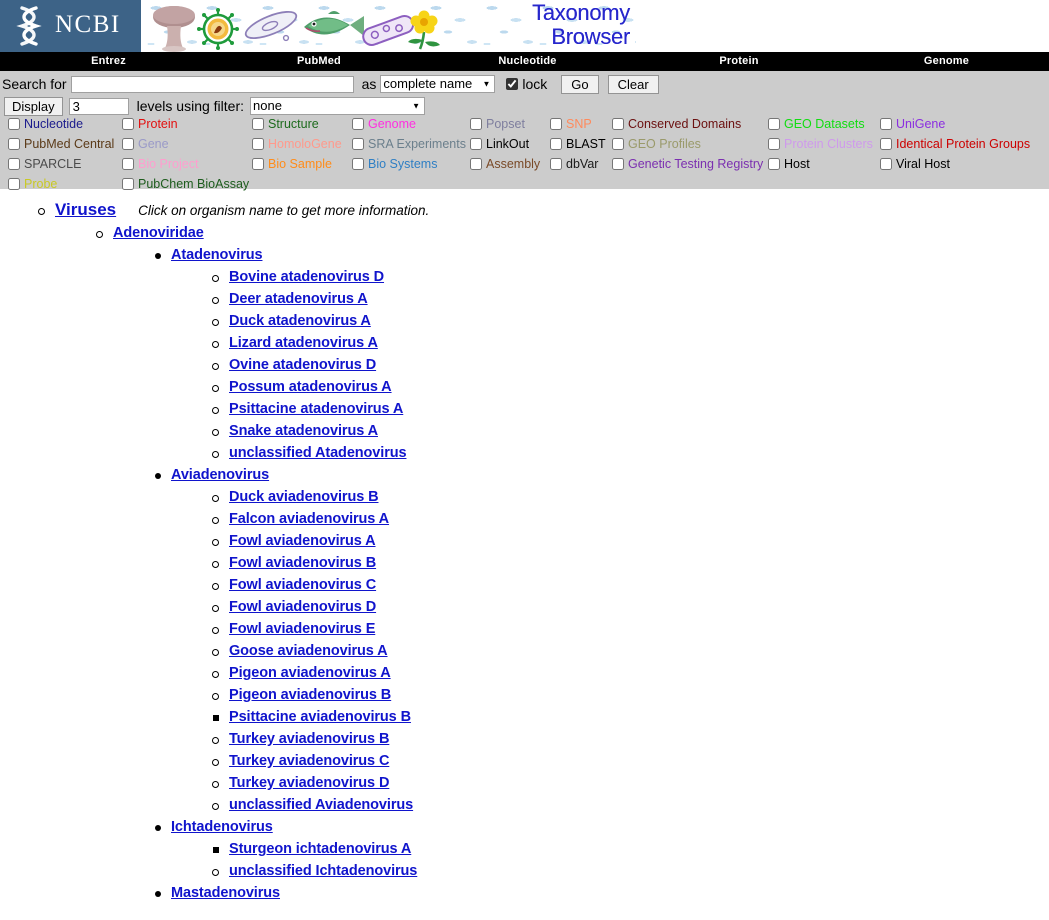  I want to click on db-filter-snp: SNP, so click(571, 124).